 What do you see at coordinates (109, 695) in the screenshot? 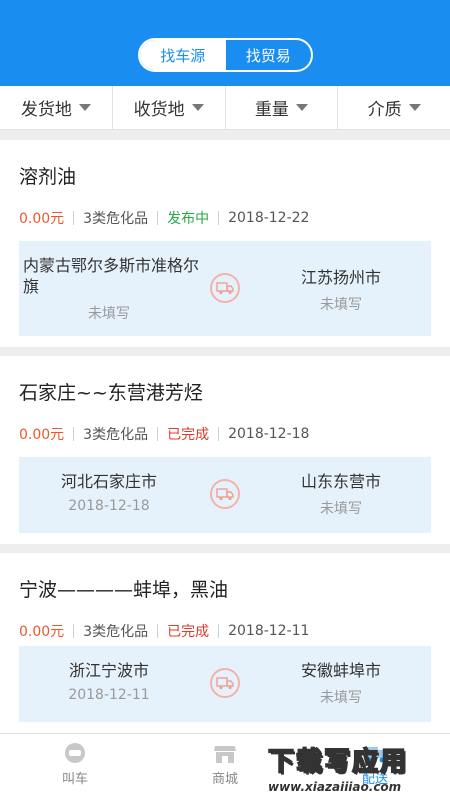
I see `origin-date: 2018-12-11` at bounding box center [109, 695].